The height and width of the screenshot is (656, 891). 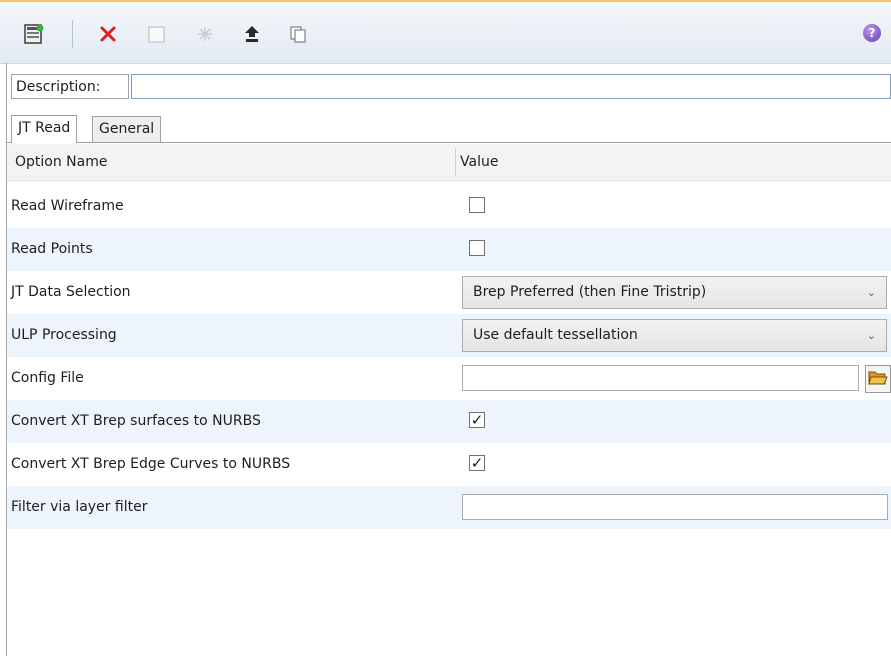 I want to click on tab-jt-read: JT Read, so click(x=44, y=129).